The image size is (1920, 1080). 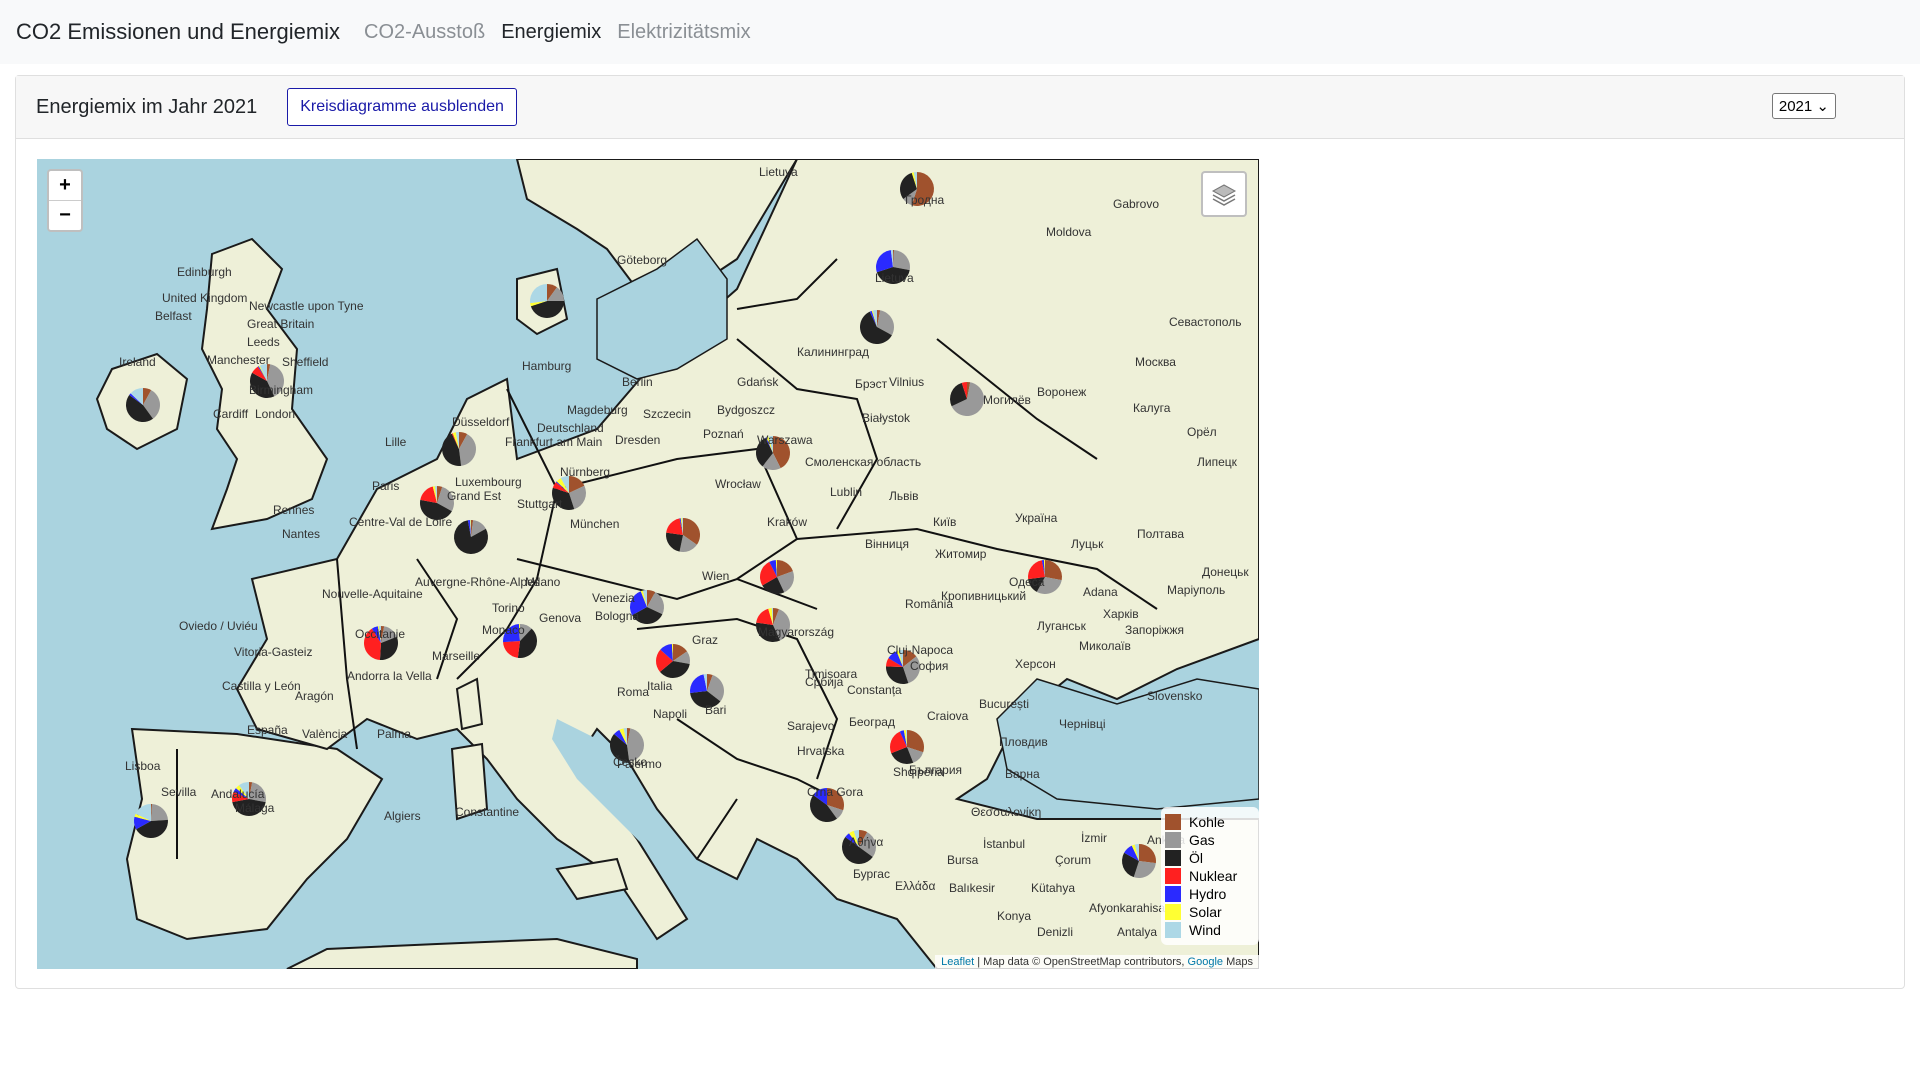 I want to click on place-label: United Kingdom, so click(x=205, y=298).